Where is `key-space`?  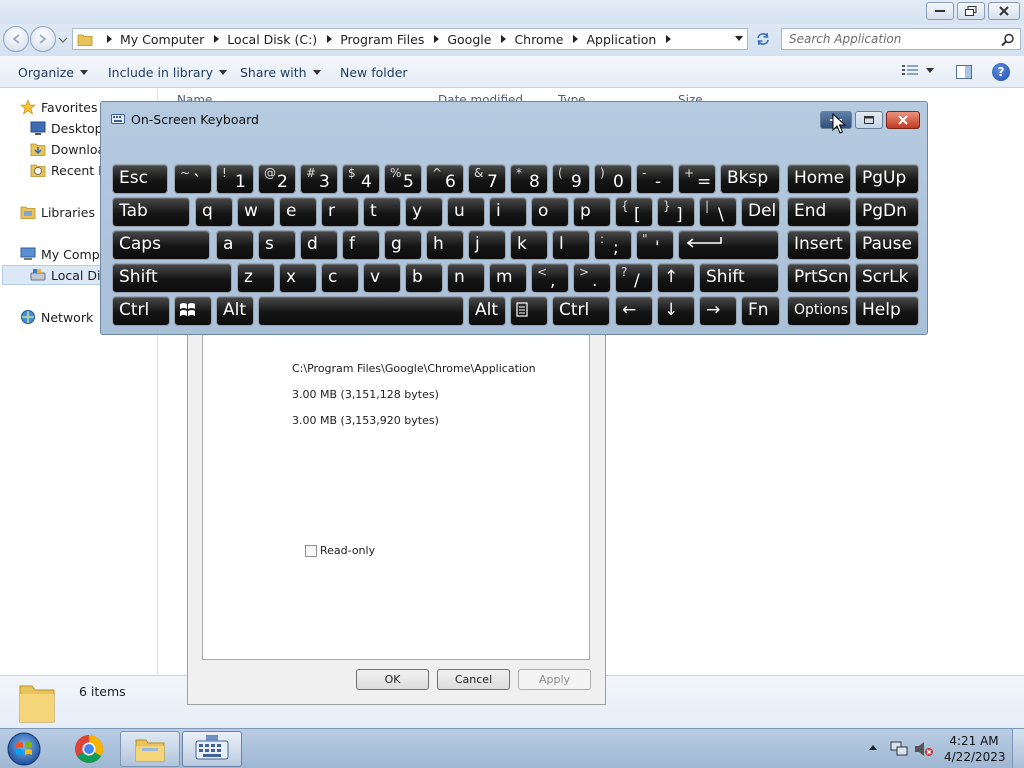
key-space is located at coordinates (361, 311).